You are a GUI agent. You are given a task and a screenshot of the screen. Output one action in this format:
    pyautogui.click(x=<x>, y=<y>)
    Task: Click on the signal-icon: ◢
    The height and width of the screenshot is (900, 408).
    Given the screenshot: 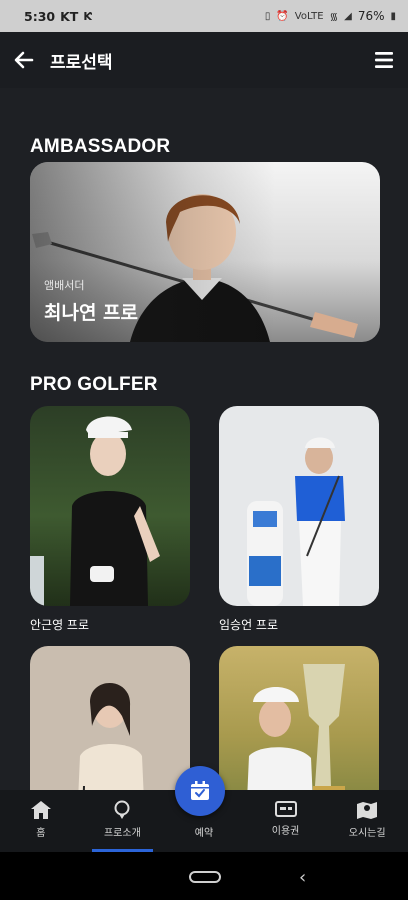 What is the action you would take?
    pyautogui.click(x=348, y=16)
    